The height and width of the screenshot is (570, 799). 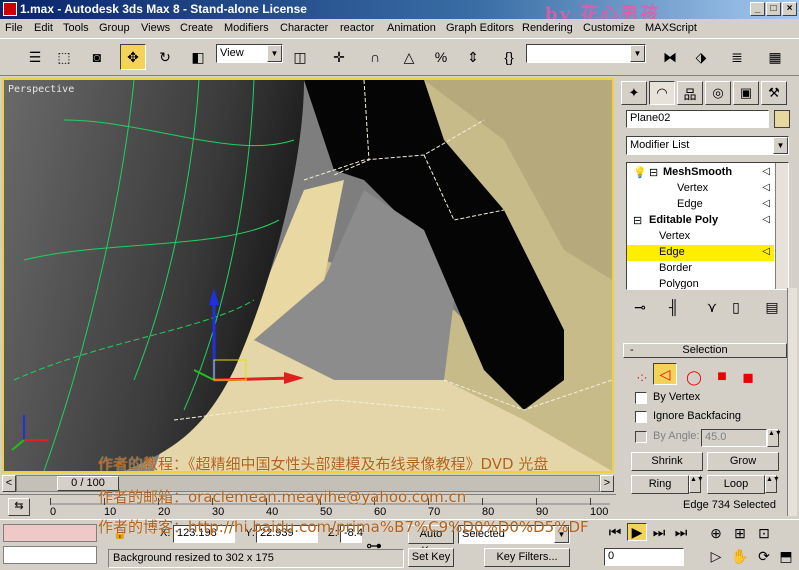 What do you see at coordinates (734, 438) in the screenshot?
I see `by-angle-field: 45.0` at bounding box center [734, 438].